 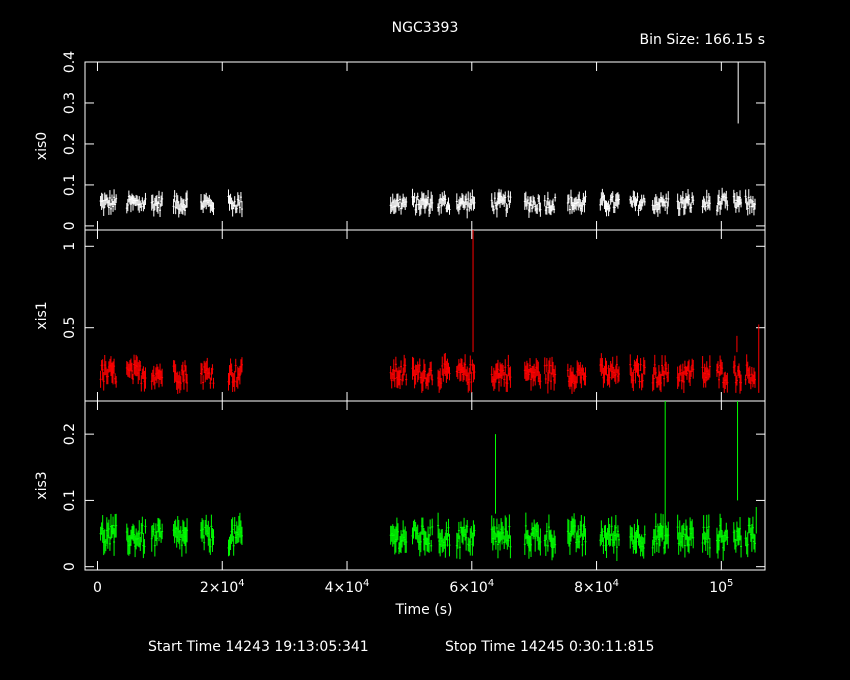 I want to click on y-tick-label-xis0: 0.4, so click(x=70, y=62).